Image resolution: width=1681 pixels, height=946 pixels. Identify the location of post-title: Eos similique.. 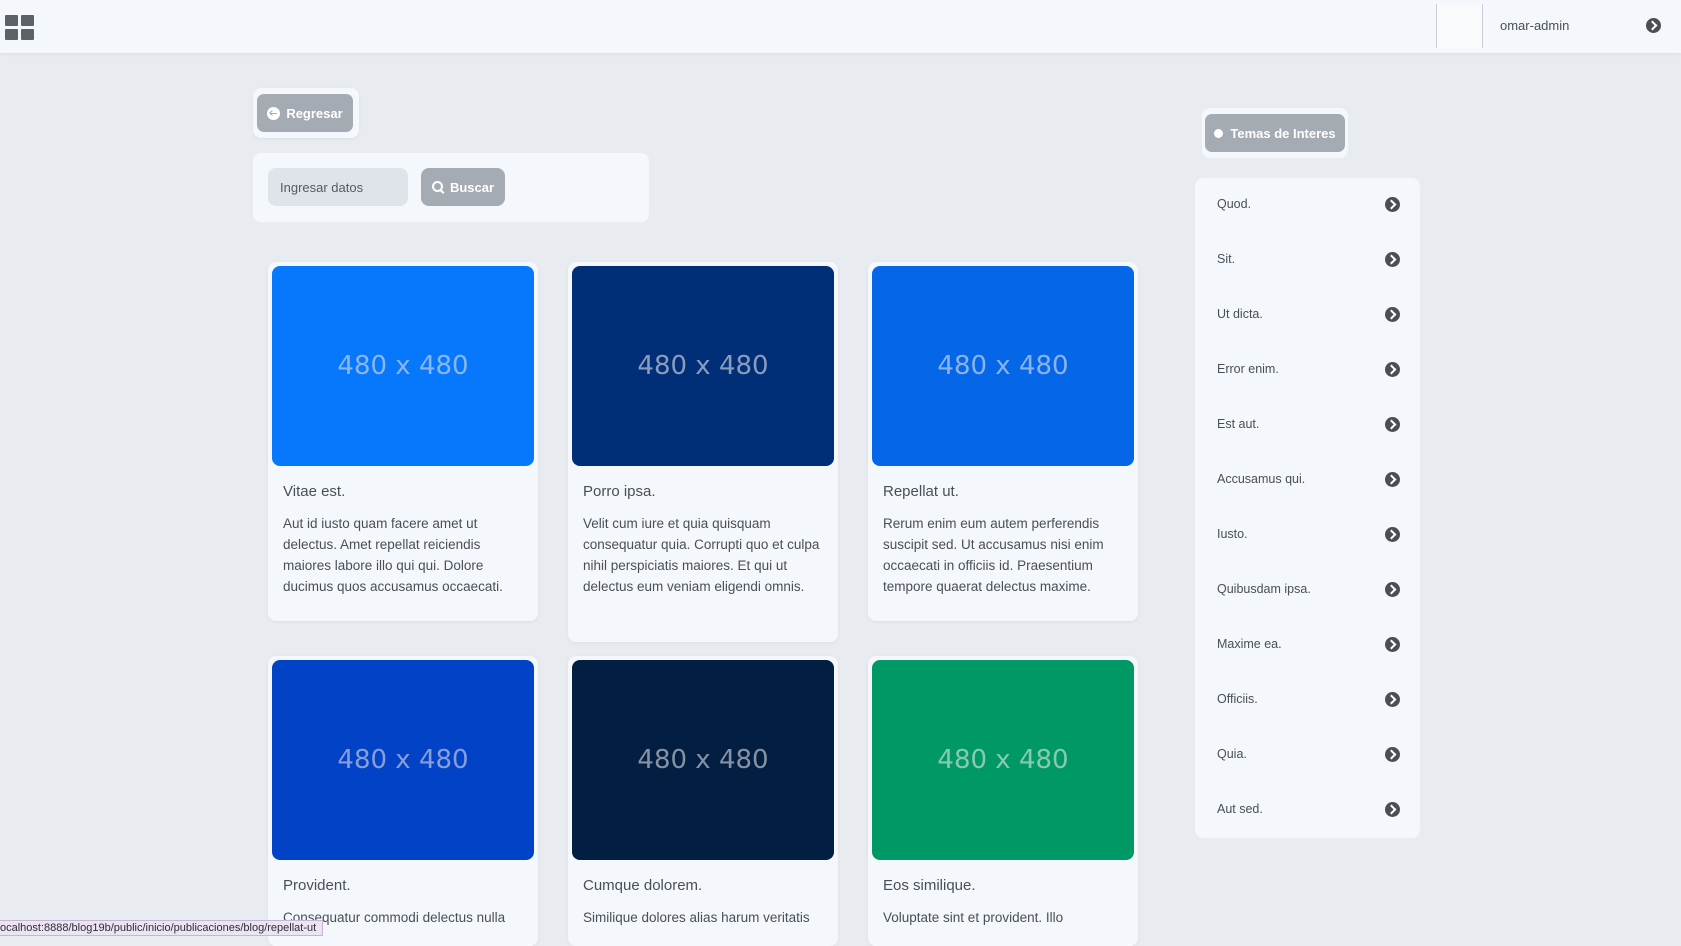
(929, 885).